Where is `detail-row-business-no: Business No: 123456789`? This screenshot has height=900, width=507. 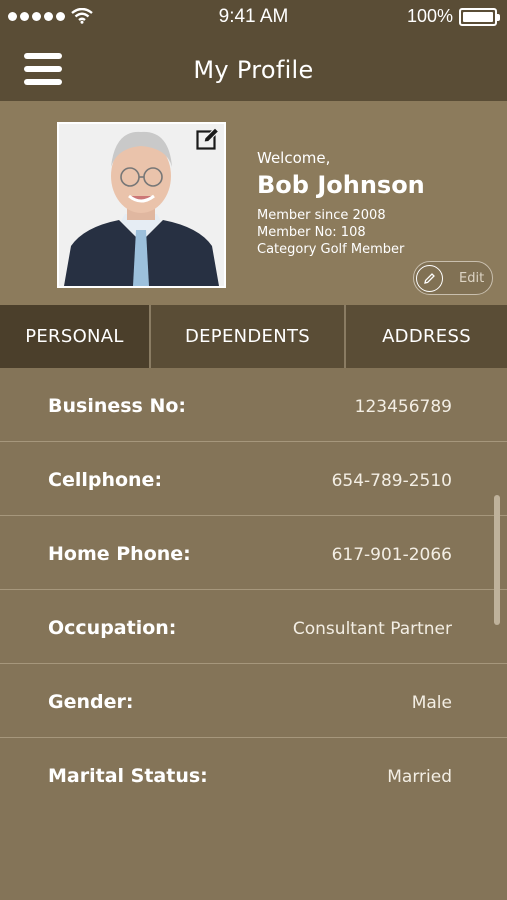 detail-row-business-no: Business No: 123456789 is located at coordinates (253, 405).